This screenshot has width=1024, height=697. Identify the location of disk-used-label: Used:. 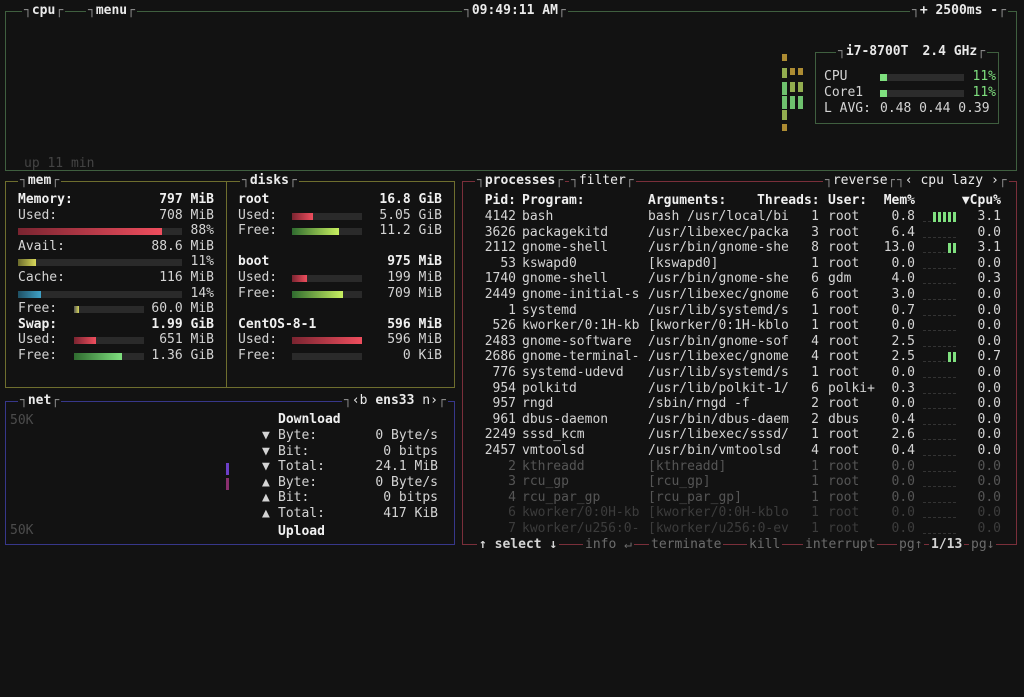
(258, 340).